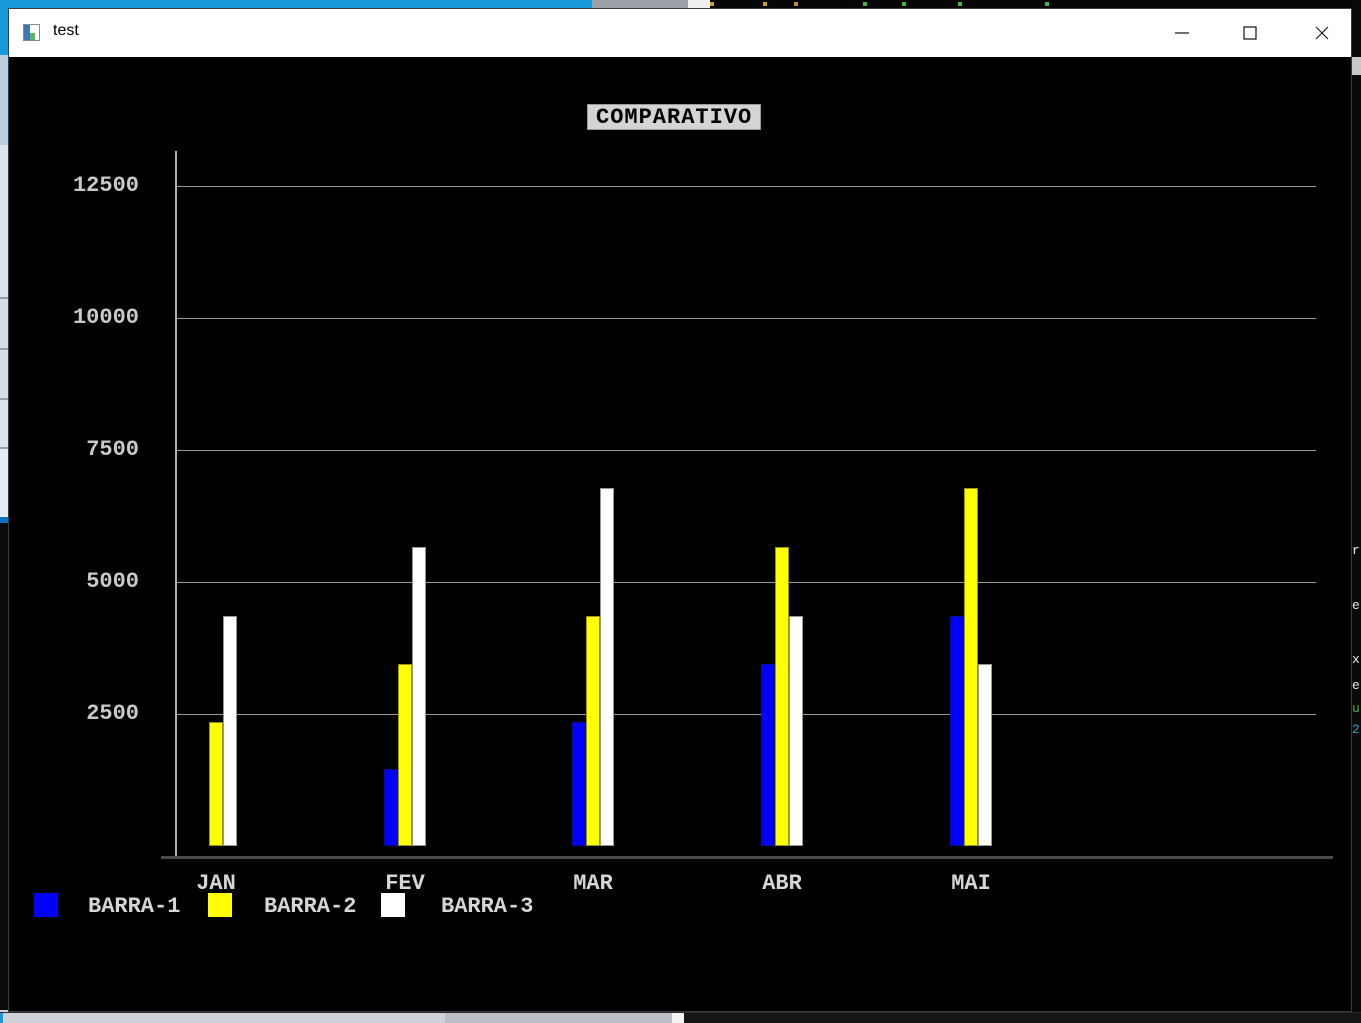  Describe the element at coordinates (487, 906) in the screenshot. I see `legend-label-barra-3: BARRA-3` at that location.